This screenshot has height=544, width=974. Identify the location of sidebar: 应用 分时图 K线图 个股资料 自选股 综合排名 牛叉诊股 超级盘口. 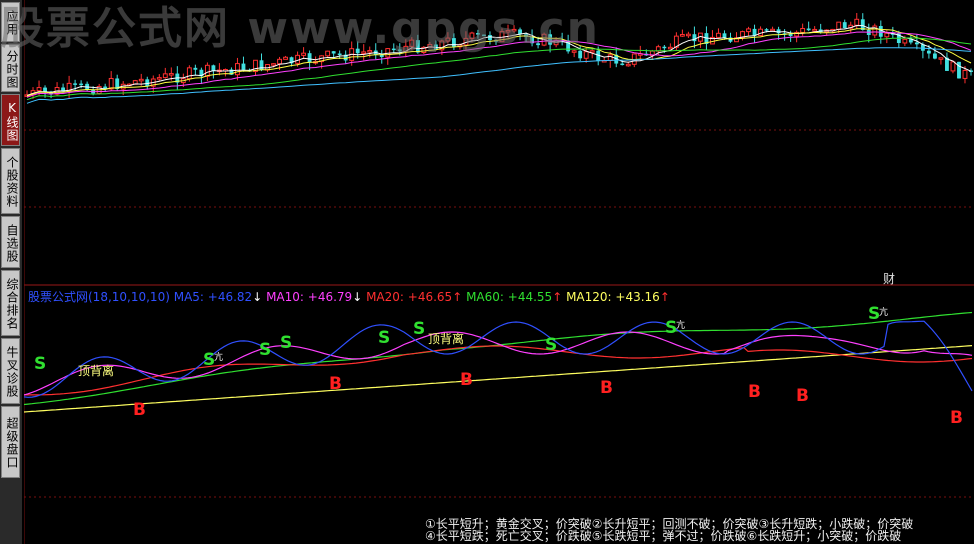
(11, 272).